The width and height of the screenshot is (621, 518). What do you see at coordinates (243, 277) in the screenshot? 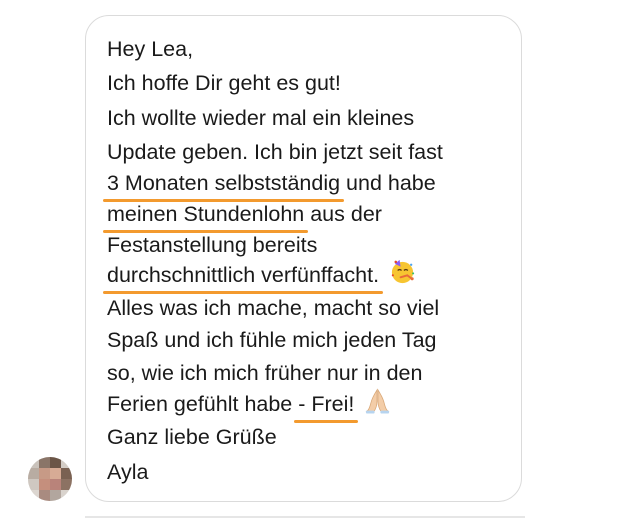
I see `highlight-fivefold: durchschnittlich verfünffacht.` at bounding box center [243, 277].